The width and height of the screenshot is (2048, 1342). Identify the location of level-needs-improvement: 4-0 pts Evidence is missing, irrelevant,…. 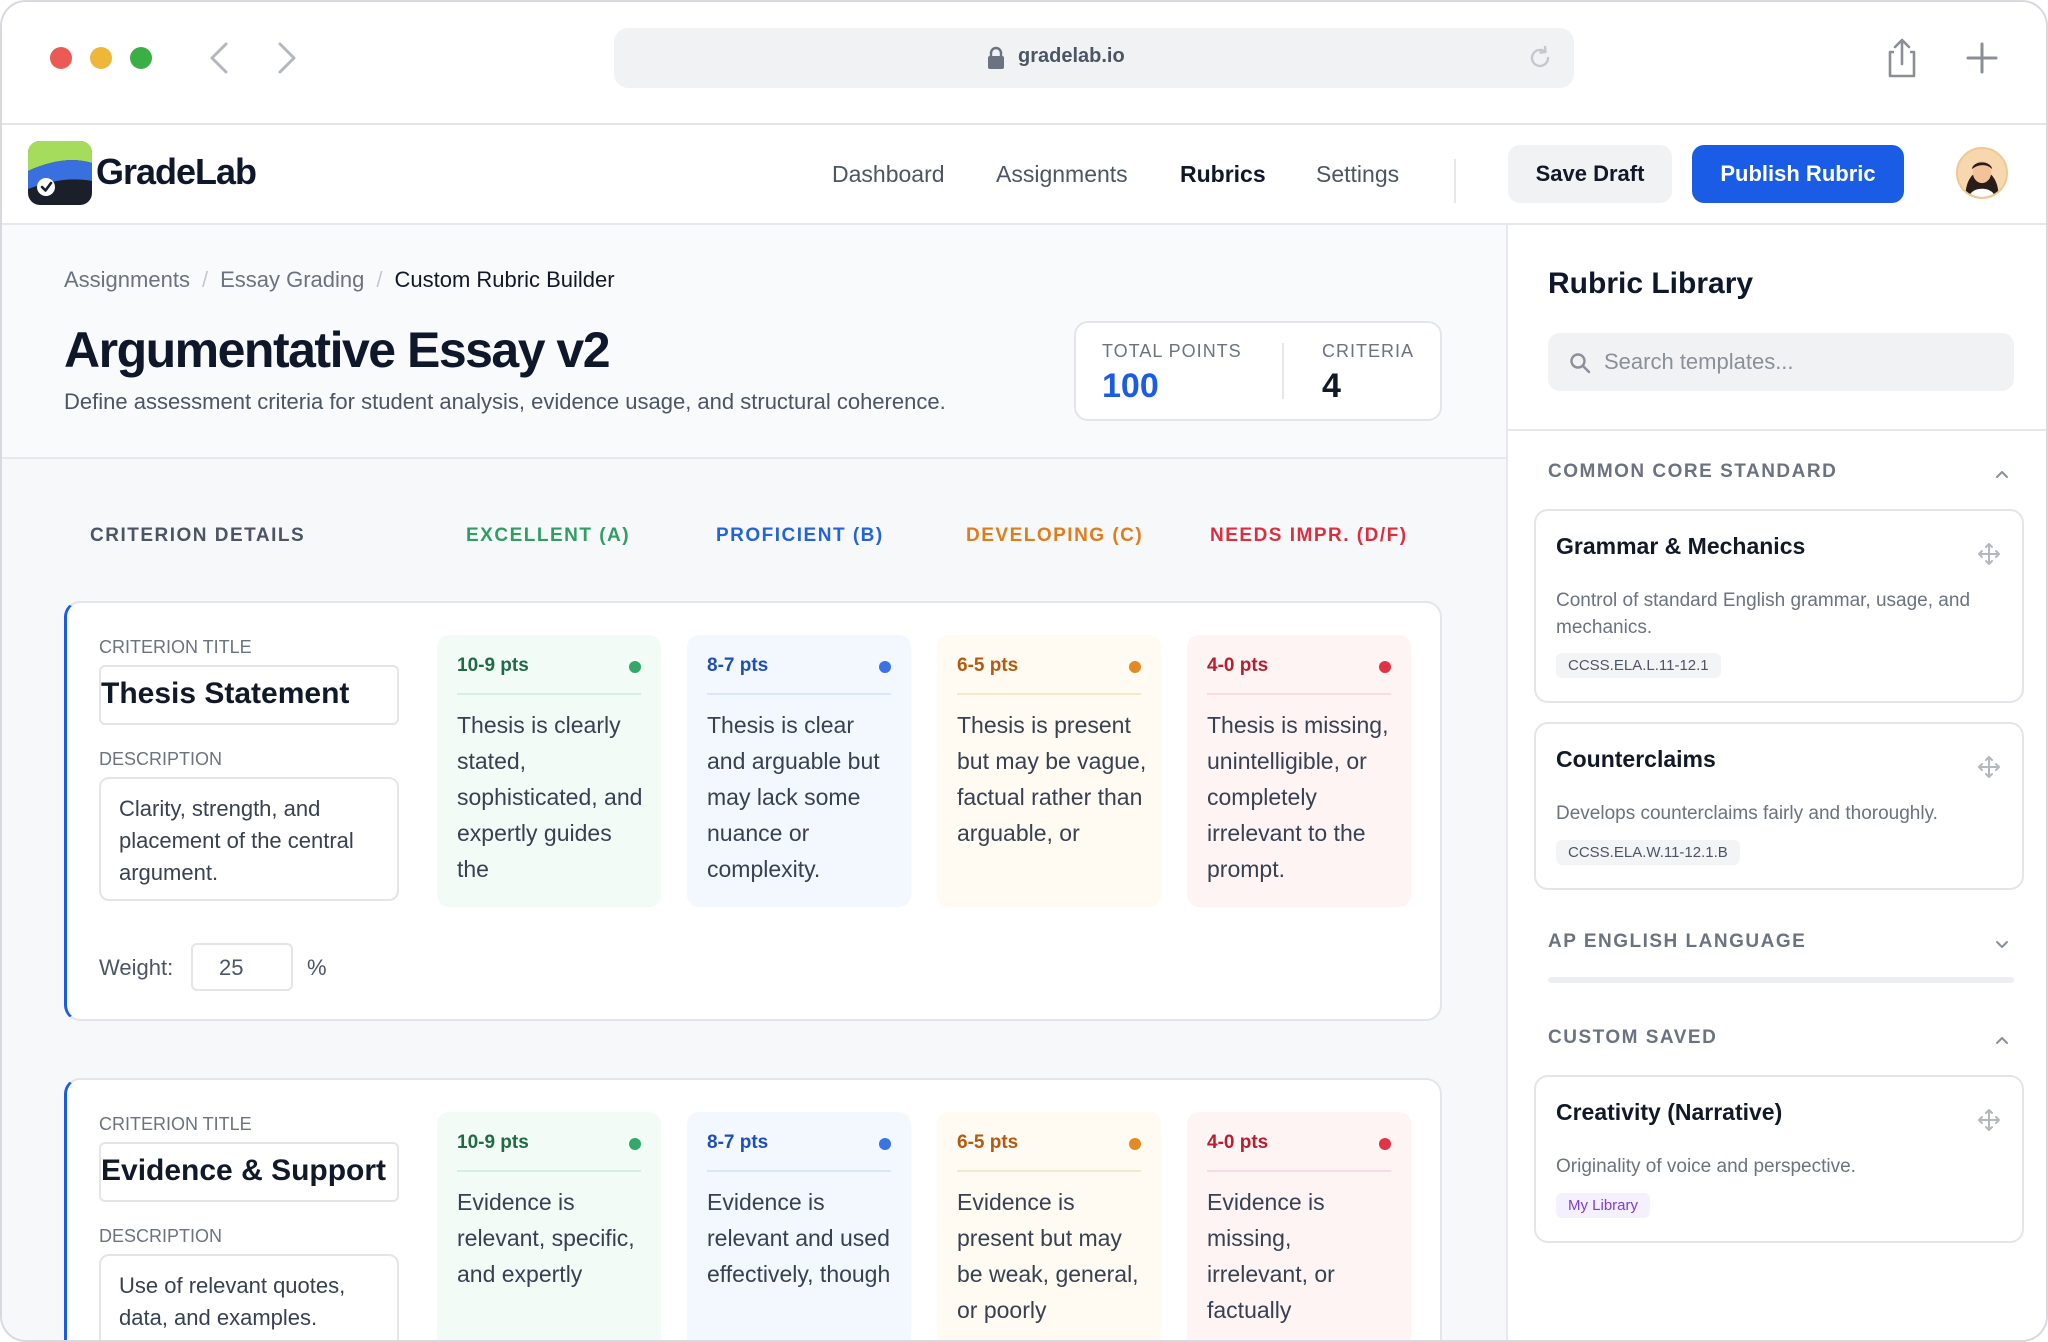
(1299, 1226).